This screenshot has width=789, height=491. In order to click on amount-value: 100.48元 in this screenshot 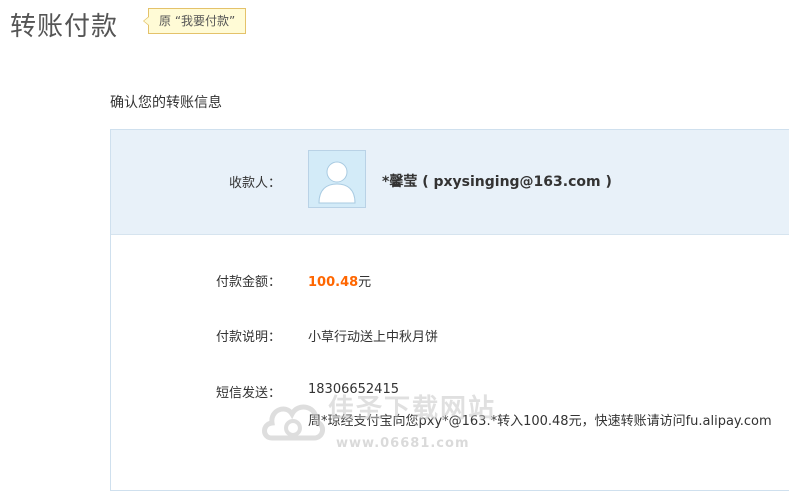, I will do `click(339, 280)`.